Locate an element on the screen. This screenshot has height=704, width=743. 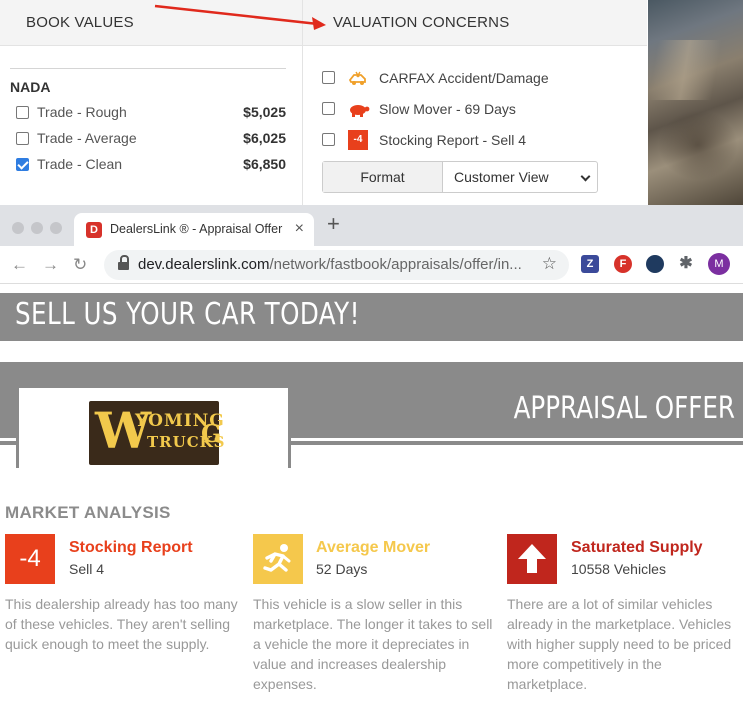
carfax-checkbox is located at coordinates (328, 77).